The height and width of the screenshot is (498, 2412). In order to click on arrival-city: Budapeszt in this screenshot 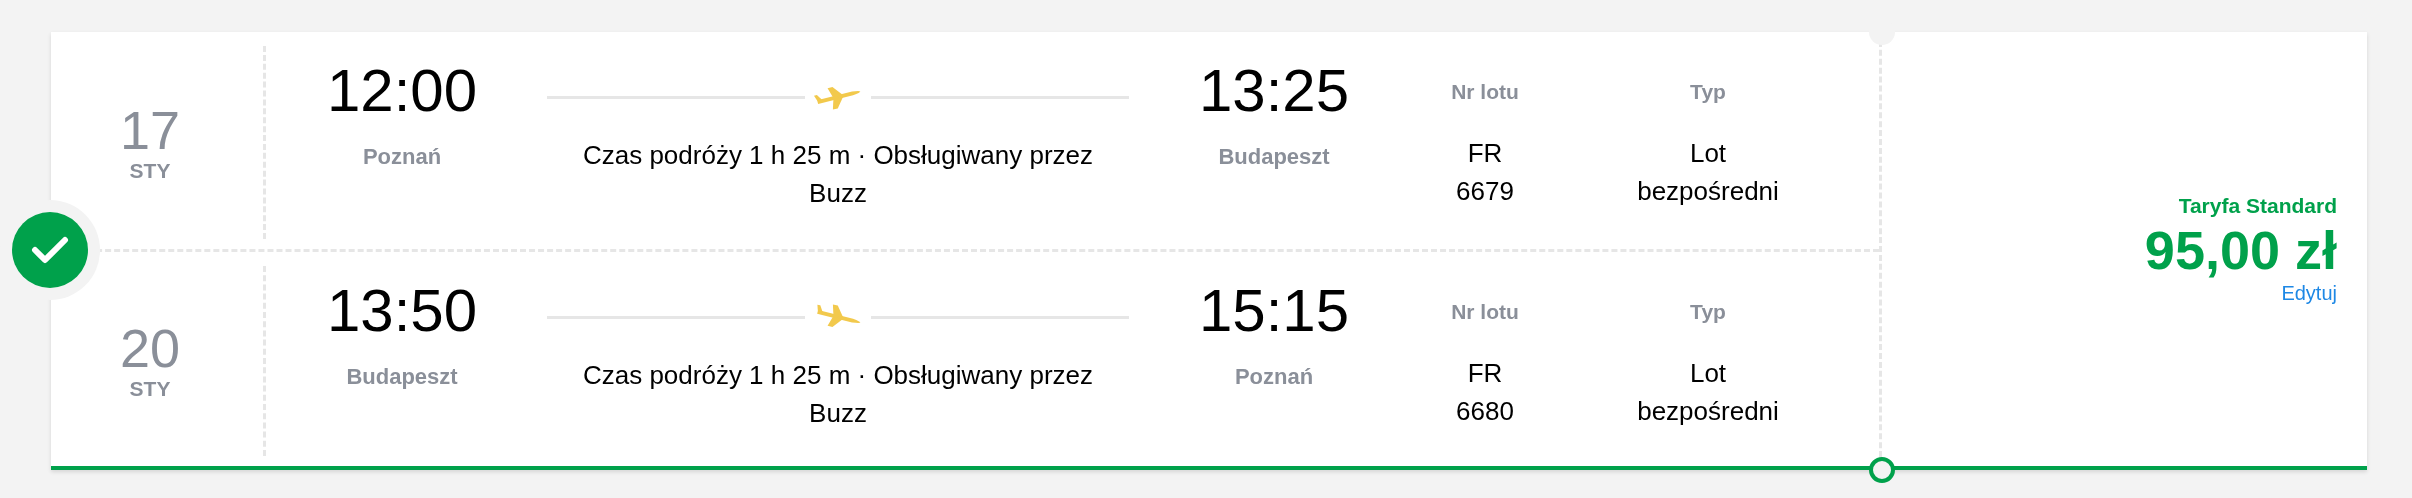, I will do `click(1274, 157)`.